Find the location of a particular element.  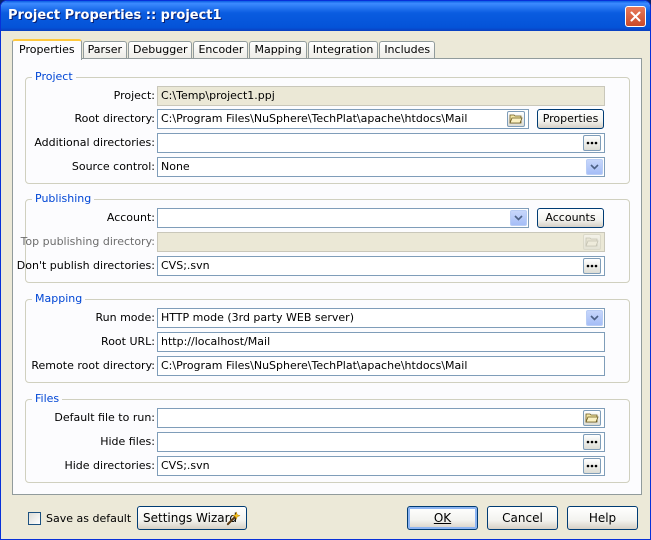

tab-properties: Properties is located at coordinates (47, 49).